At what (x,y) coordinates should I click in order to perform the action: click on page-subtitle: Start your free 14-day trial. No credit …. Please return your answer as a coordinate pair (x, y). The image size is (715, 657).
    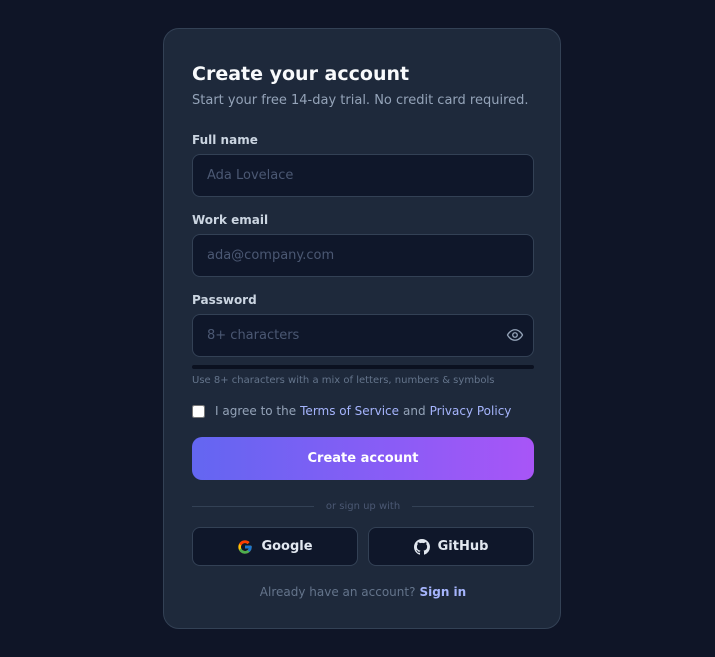
    Looking at the image, I should click on (360, 100).